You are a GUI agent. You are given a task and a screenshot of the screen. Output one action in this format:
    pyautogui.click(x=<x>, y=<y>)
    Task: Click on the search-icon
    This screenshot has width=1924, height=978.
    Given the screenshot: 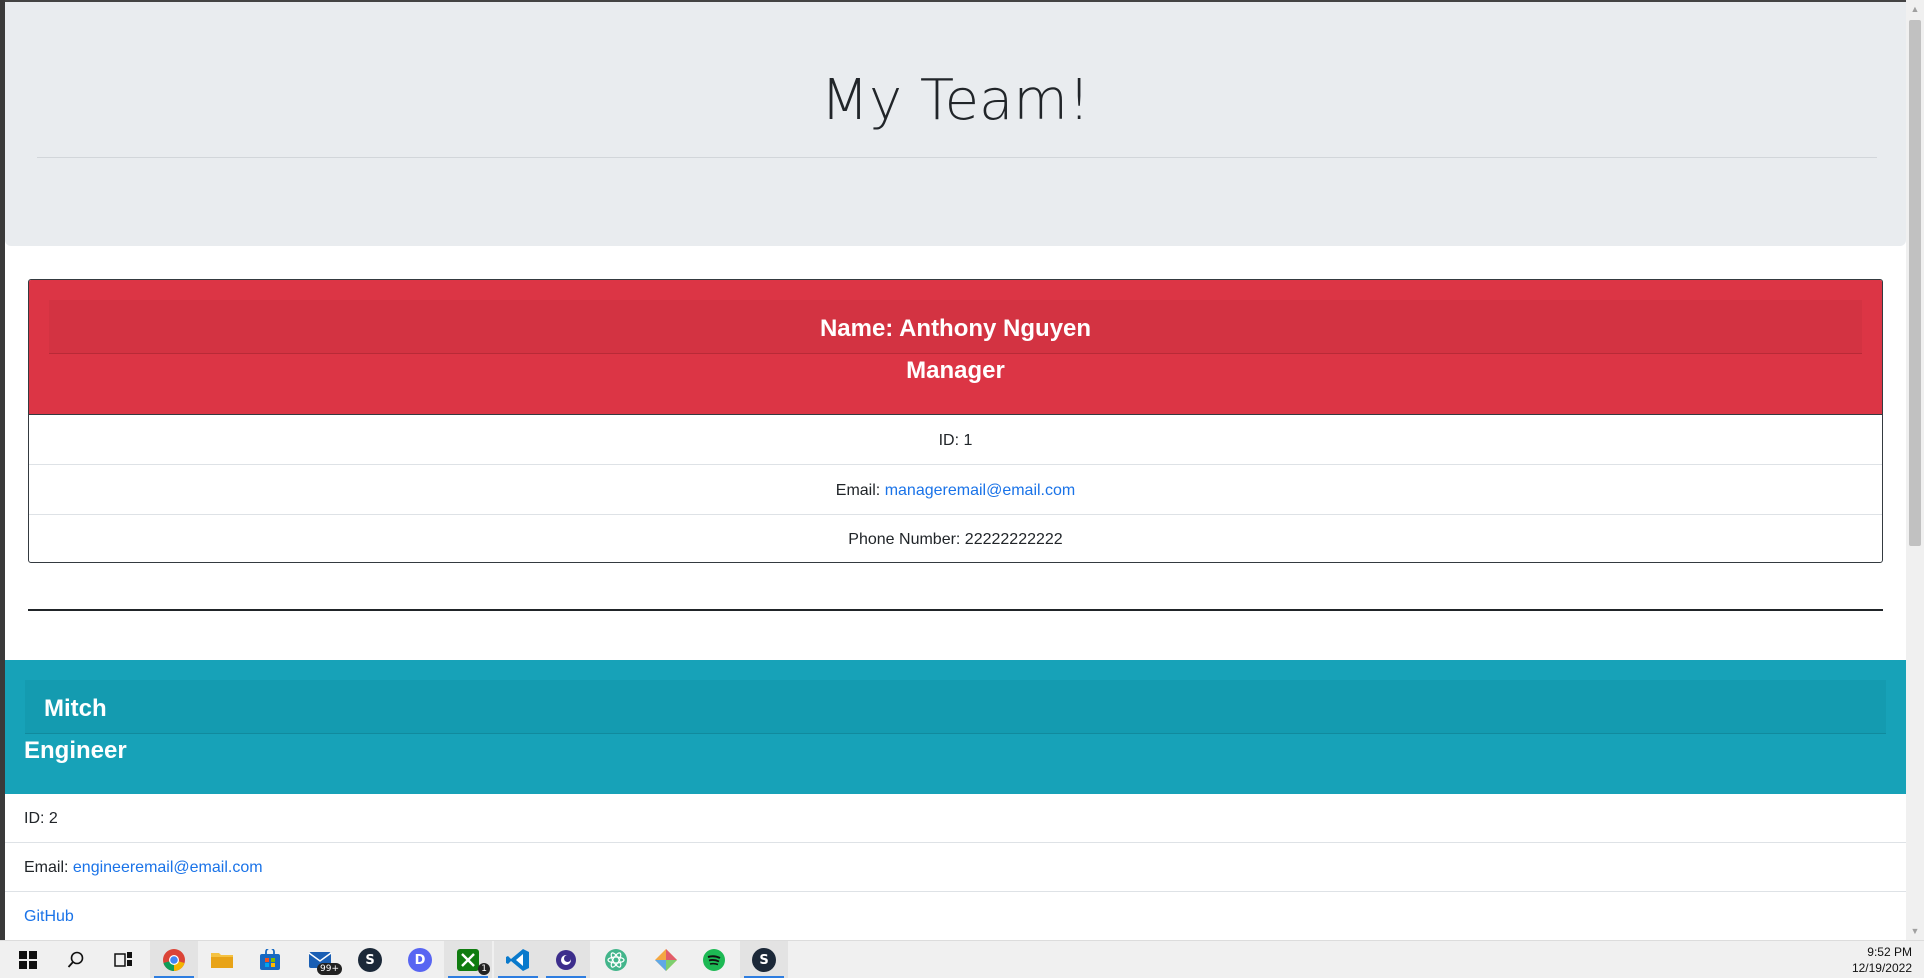 What is the action you would take?
    pyautogui.click(x=76, y=959)
    